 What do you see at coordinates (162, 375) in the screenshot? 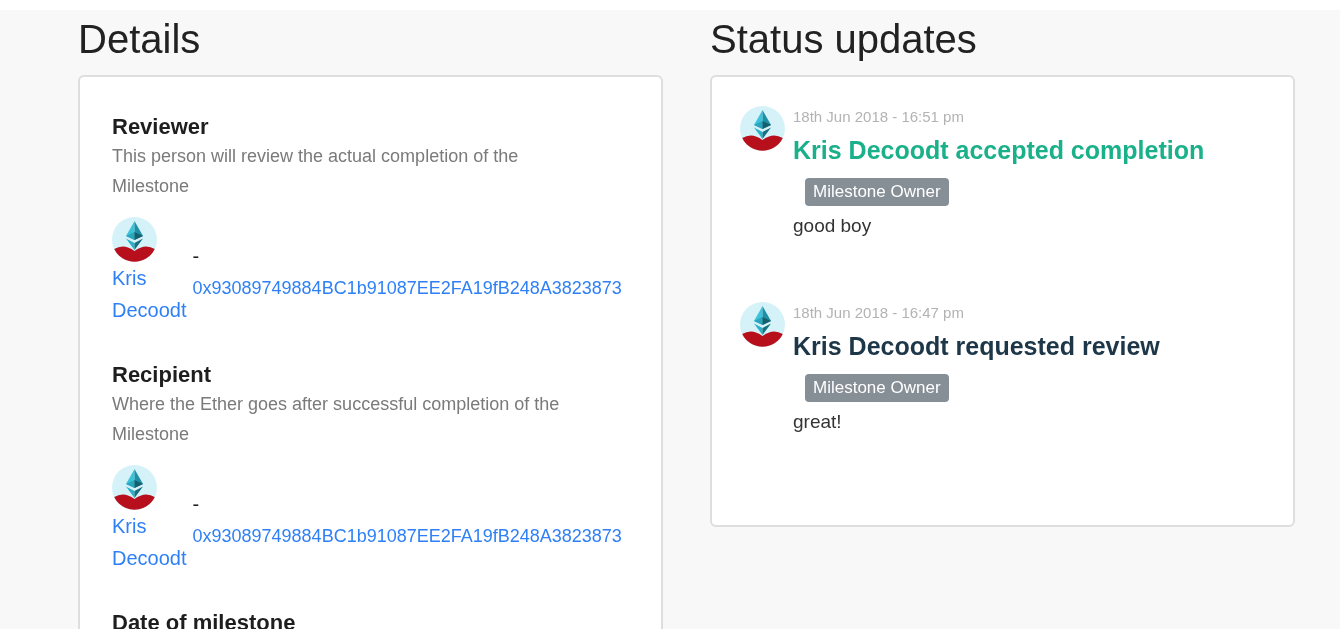
I see `section-title: Recipient` at bounding box center [162, 375].